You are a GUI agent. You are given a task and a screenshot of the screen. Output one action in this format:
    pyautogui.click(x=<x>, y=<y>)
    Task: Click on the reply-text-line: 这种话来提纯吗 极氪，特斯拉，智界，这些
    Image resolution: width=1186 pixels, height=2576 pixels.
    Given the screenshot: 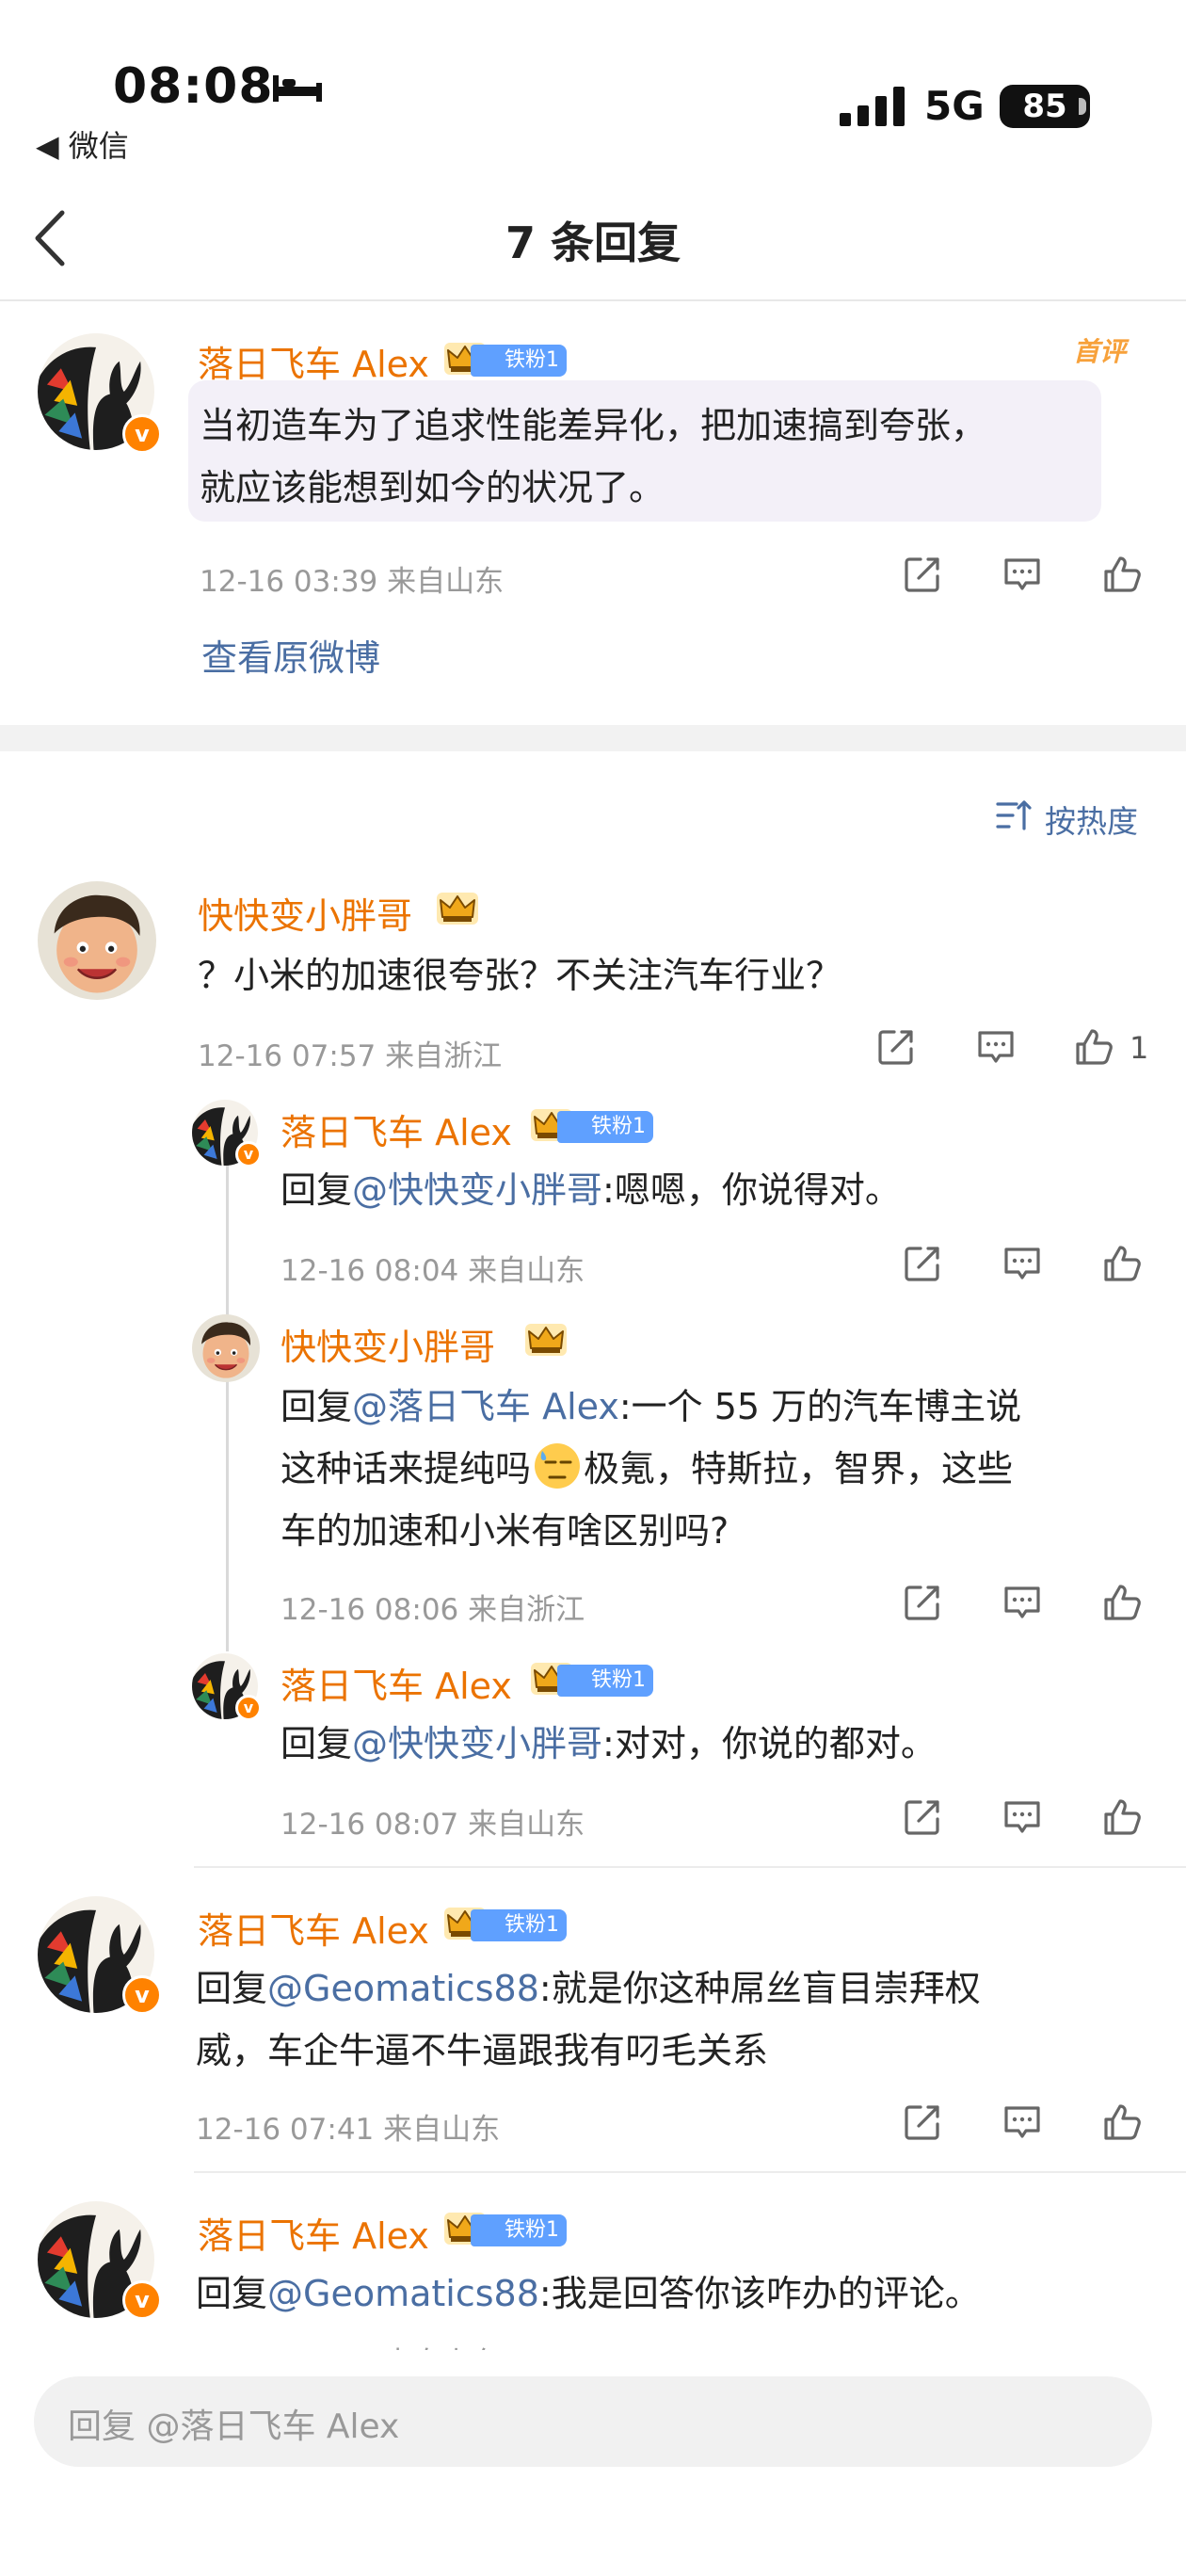 What is the action you would take?
    pyautogui.click(x=646, y=1469)
    